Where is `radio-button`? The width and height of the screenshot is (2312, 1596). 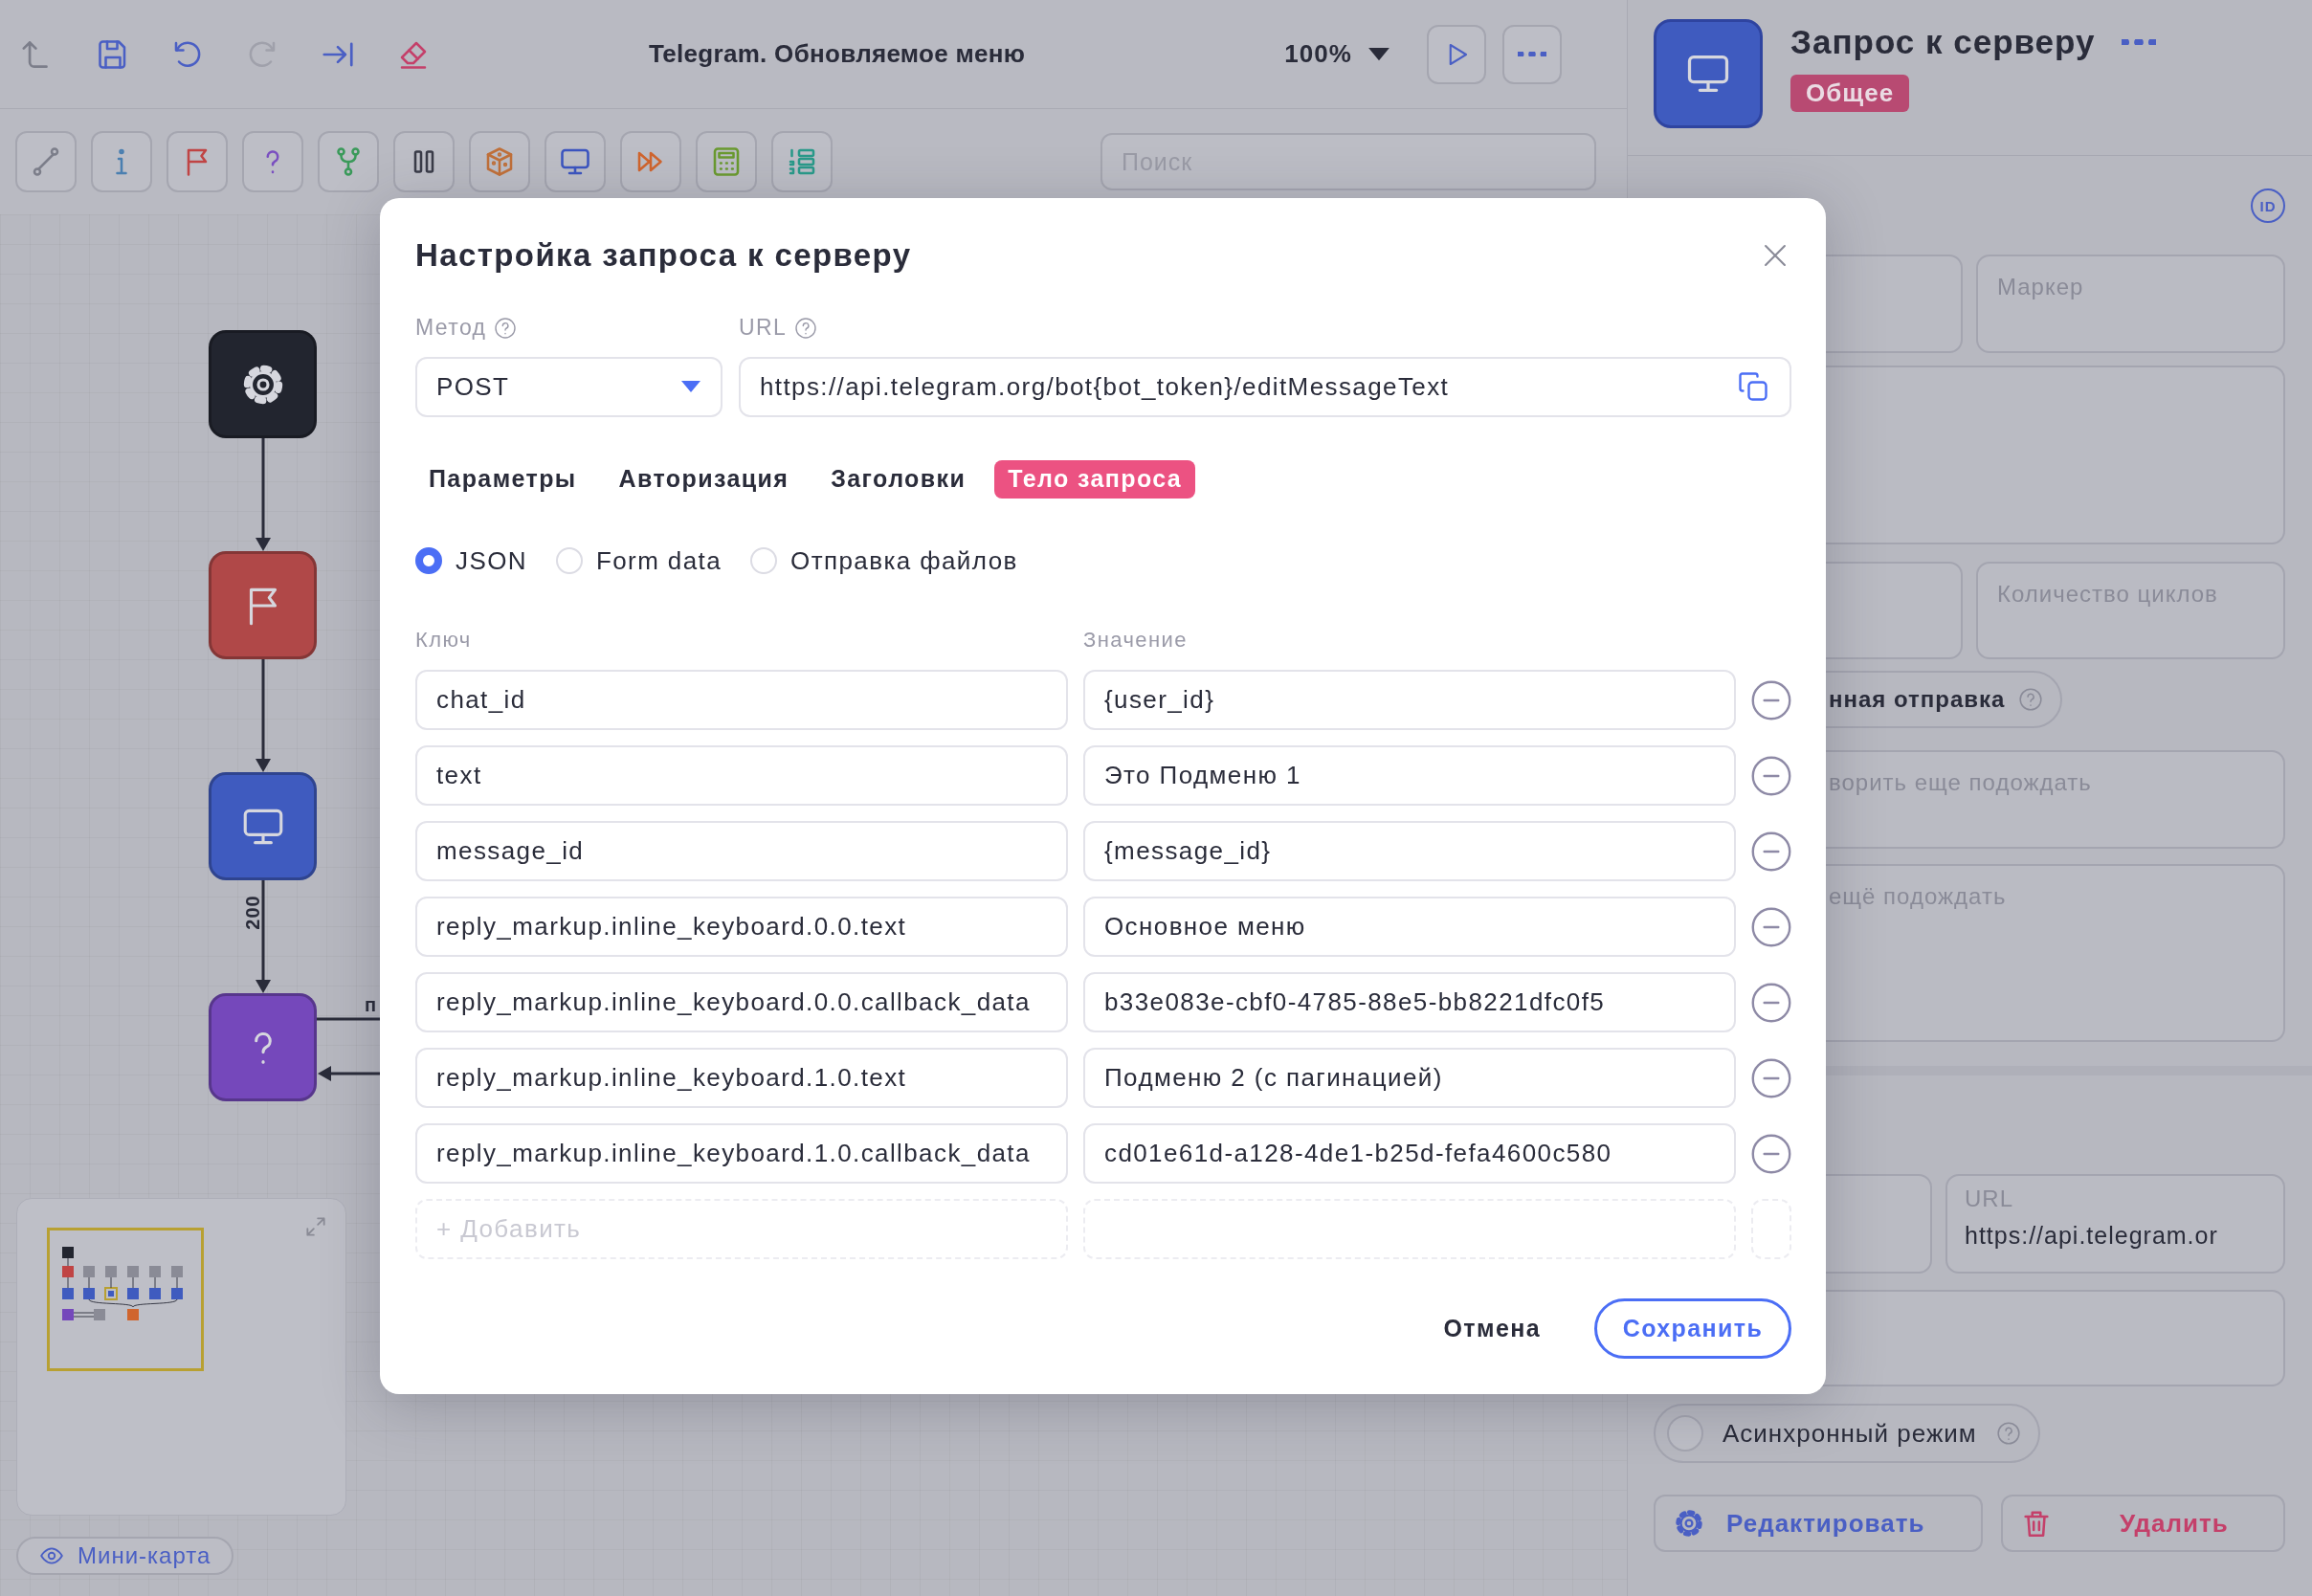 radio-button is located at coordinates (428, 561).